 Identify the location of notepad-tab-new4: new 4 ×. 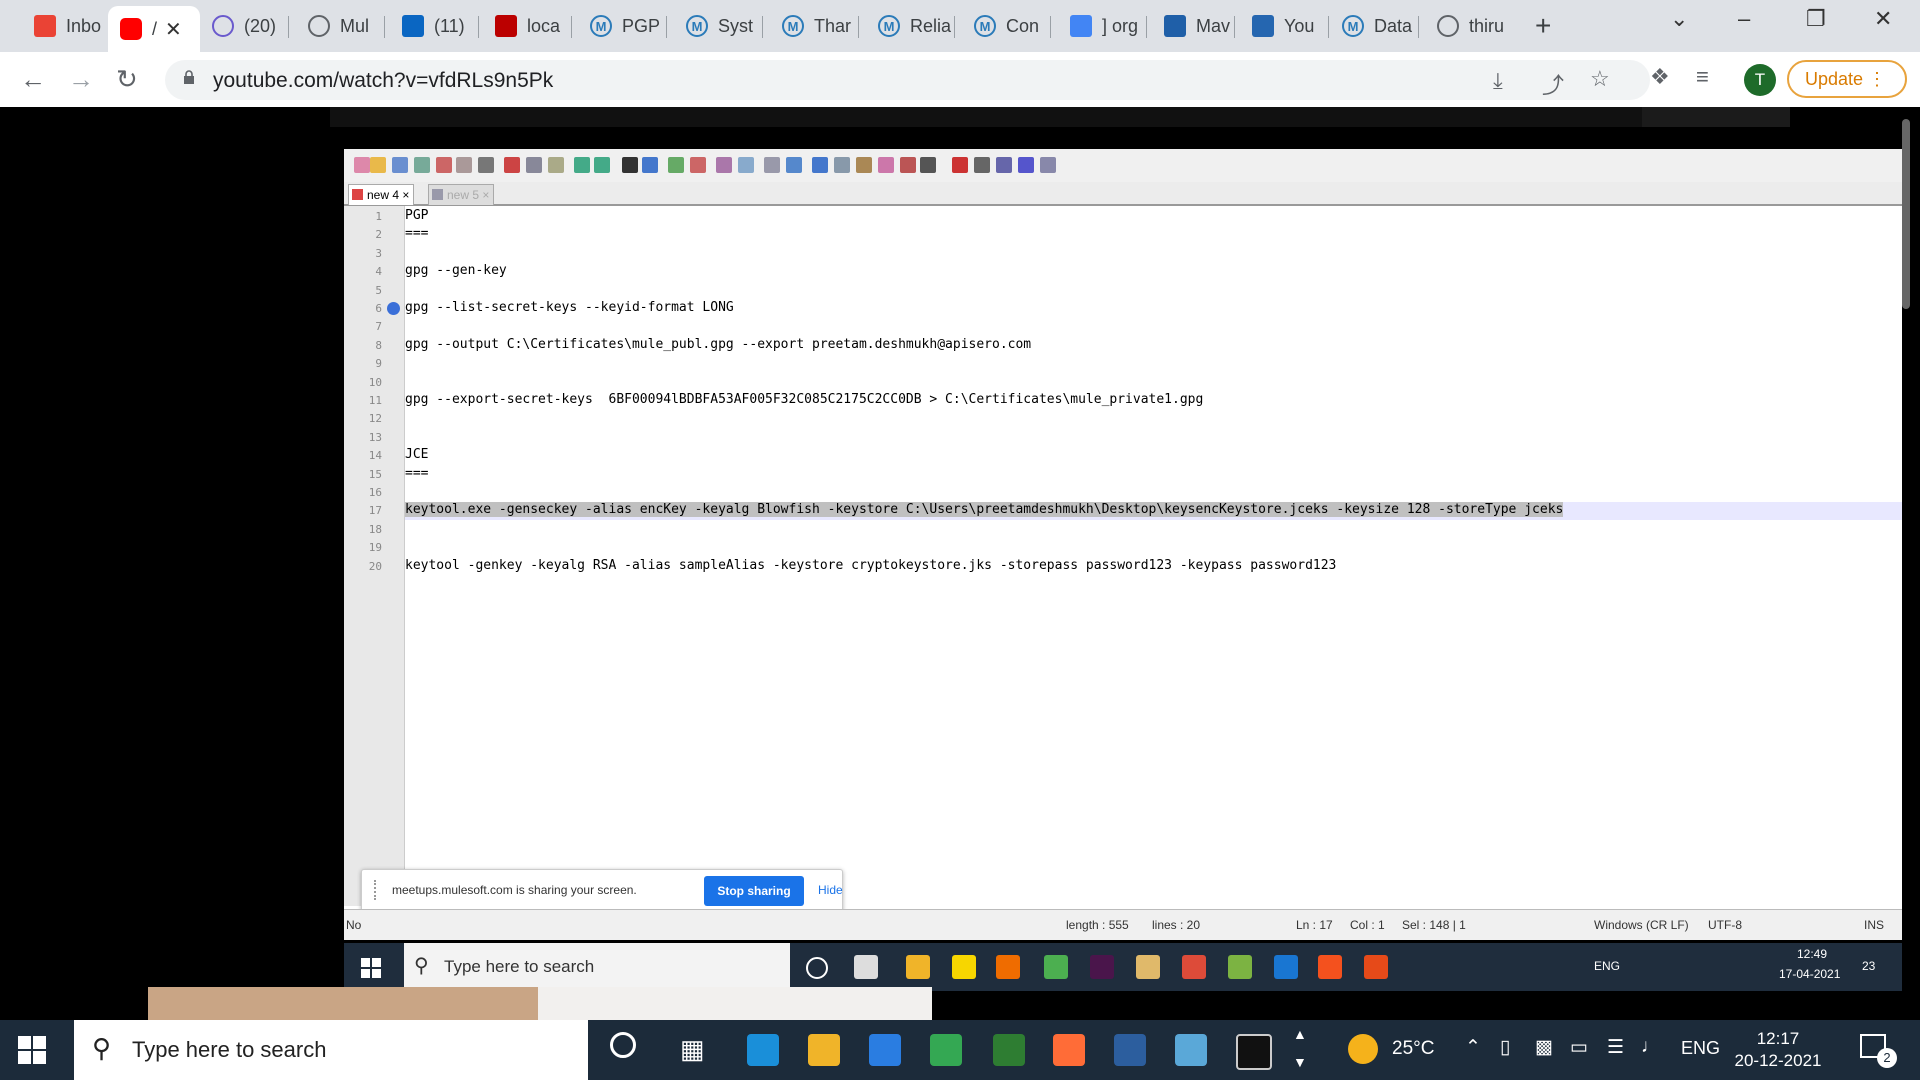
(381, 194).